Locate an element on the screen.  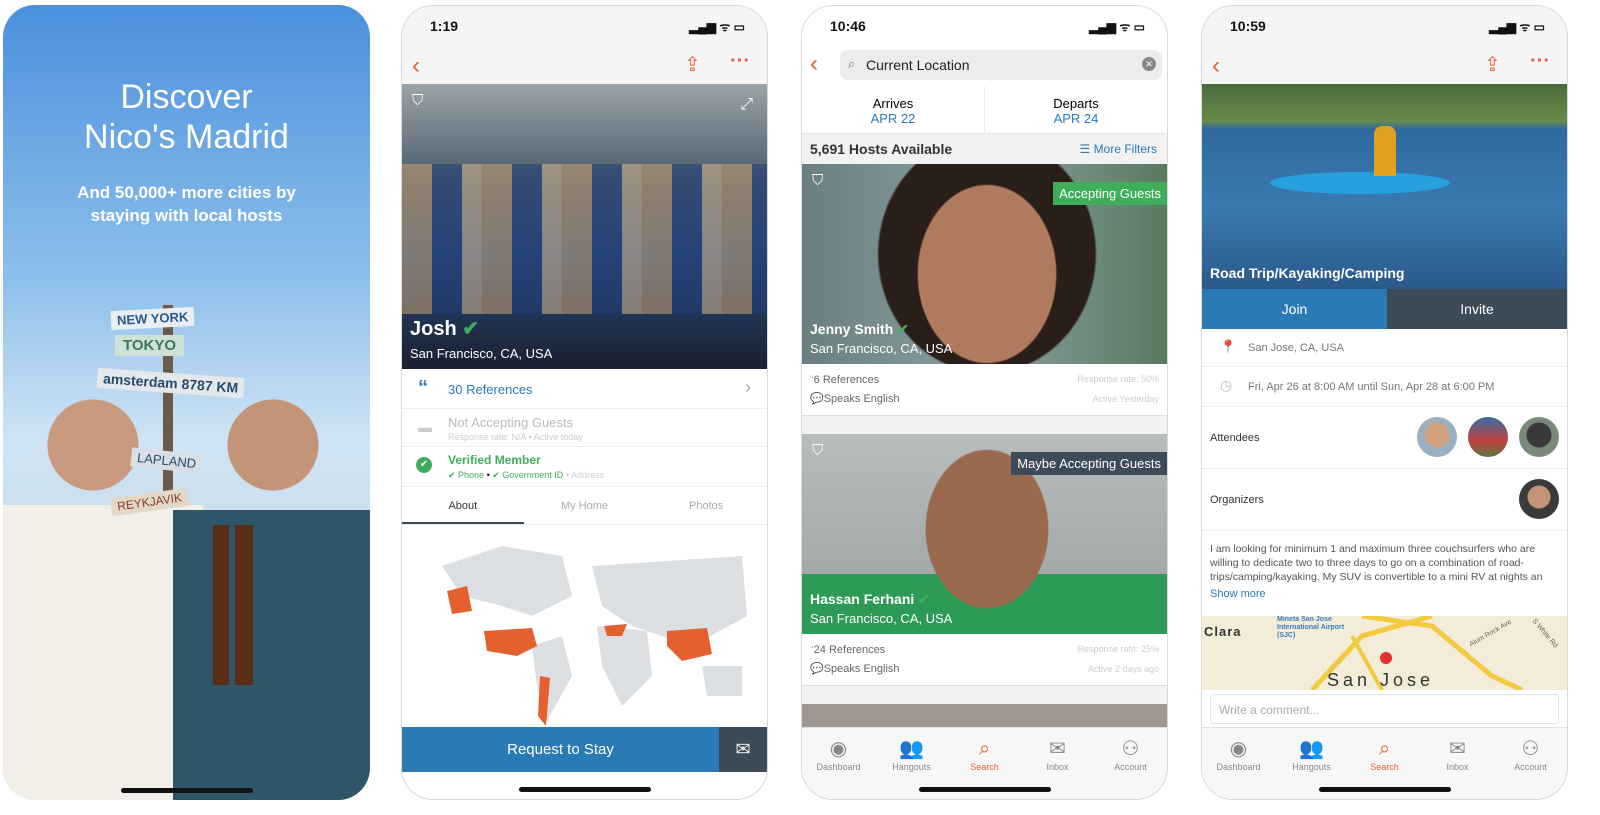
hosting-status: Not Accepting Guests is located at coordinates (511, 422).